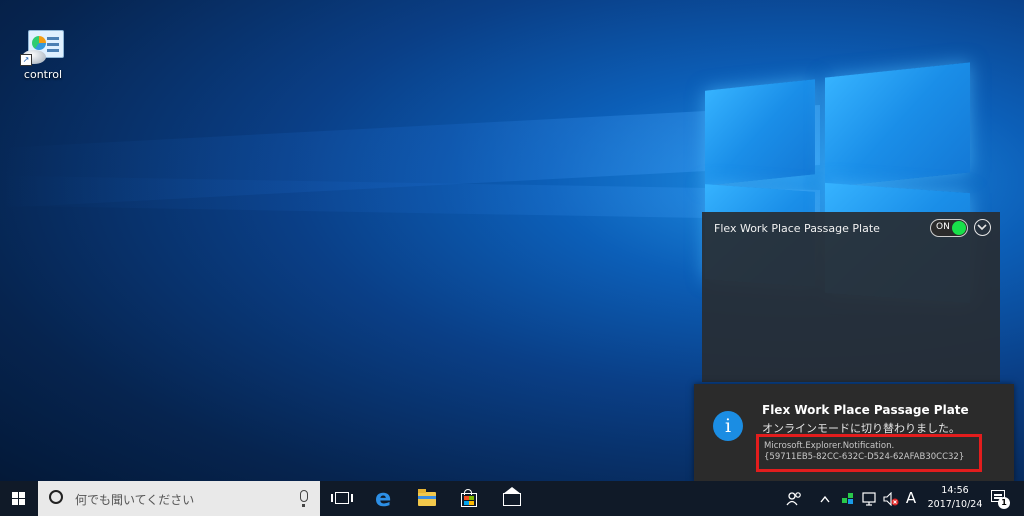 The width and height of the screenshot is (1024, 516). I want to click on toast-source-line: Microsoft.Explorer.Notification., so click(829, 446).